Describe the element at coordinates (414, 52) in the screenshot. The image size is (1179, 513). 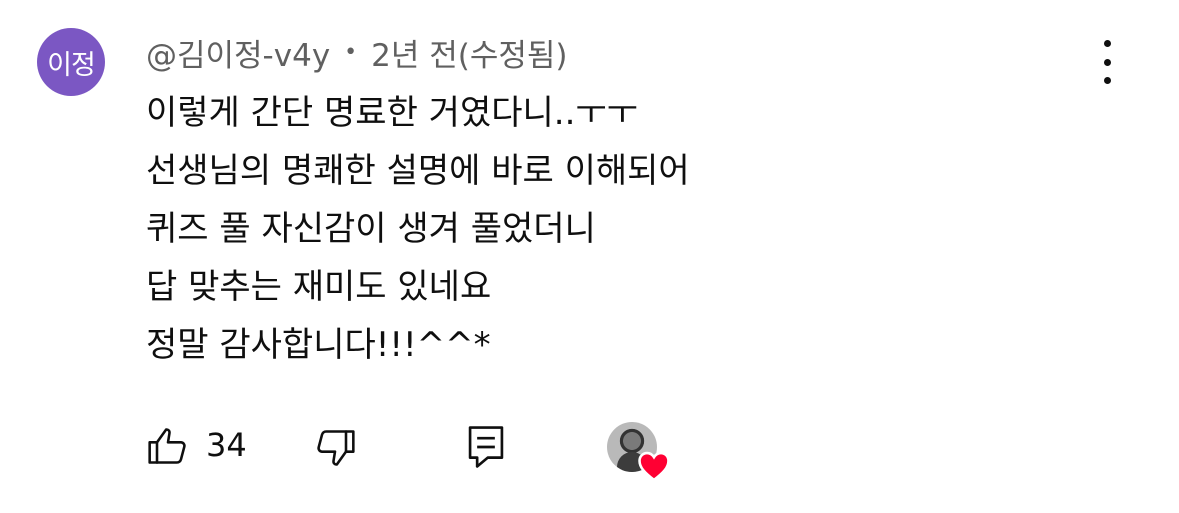
I see `comment-time: 2년 전` at that location.